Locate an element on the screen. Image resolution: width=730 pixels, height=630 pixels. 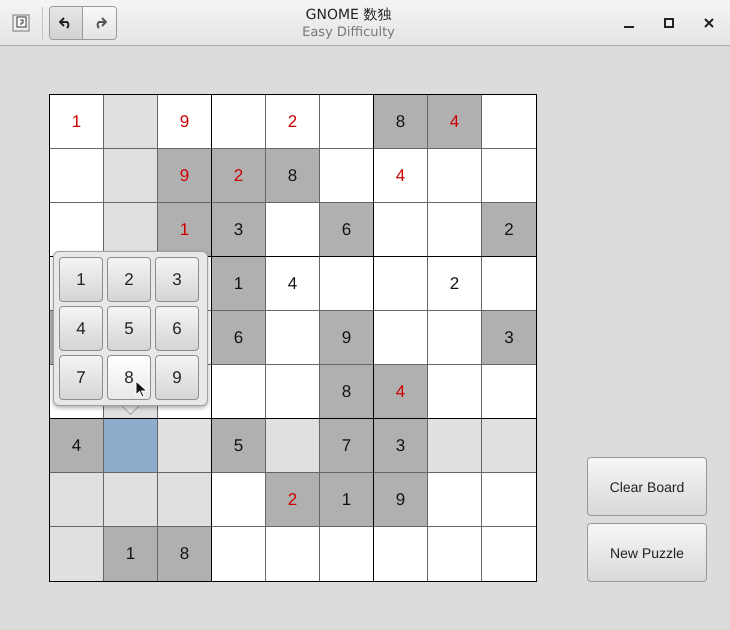
number-button: 8 is located at coordinates (129, 377).